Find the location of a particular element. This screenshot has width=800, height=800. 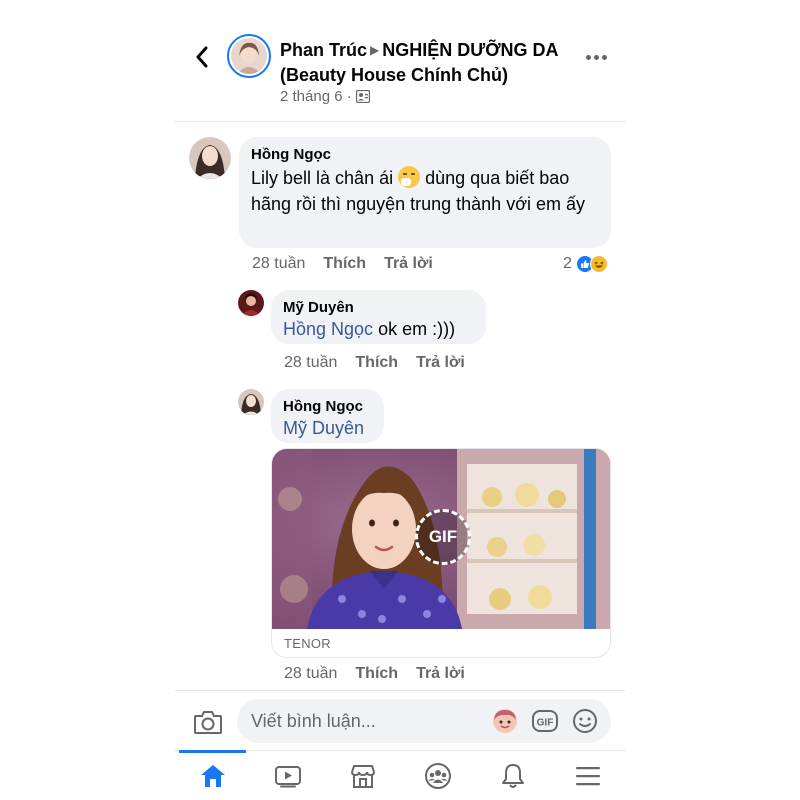

reply-bubble: Mỹ Duyên Hồng Ngọc ok em :))) is located at coordinates (378, 317).